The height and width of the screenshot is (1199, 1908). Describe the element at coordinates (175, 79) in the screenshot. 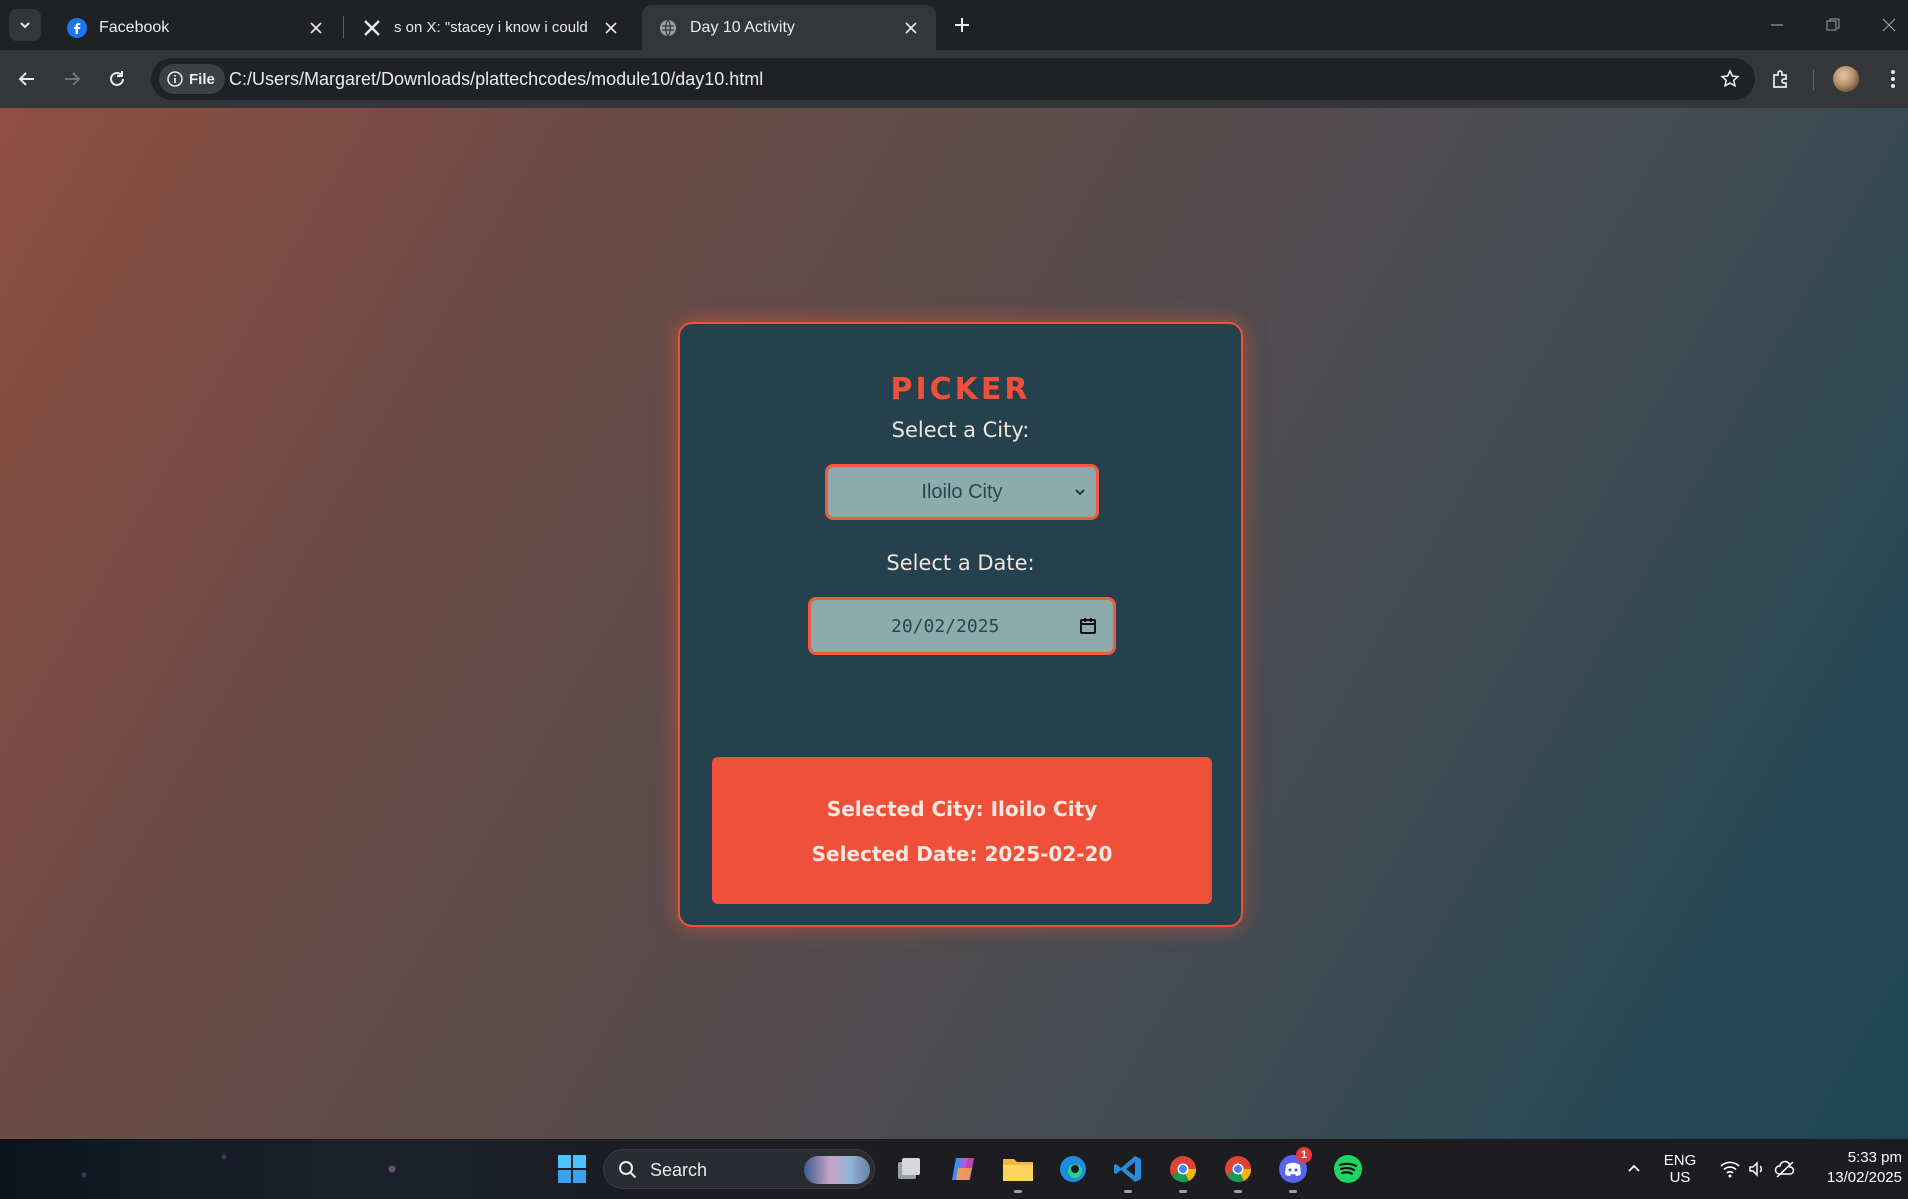

I see `info-icon` at that location.